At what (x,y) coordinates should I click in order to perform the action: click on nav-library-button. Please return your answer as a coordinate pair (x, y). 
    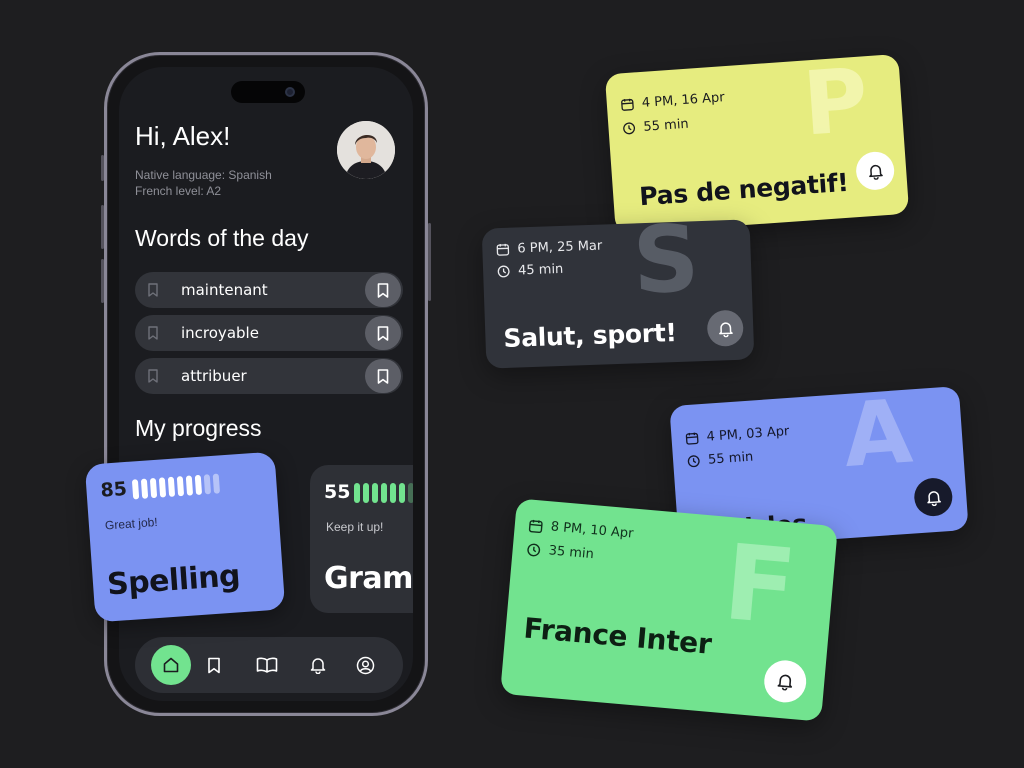
    Looking at the image, I should click on (267, 665).